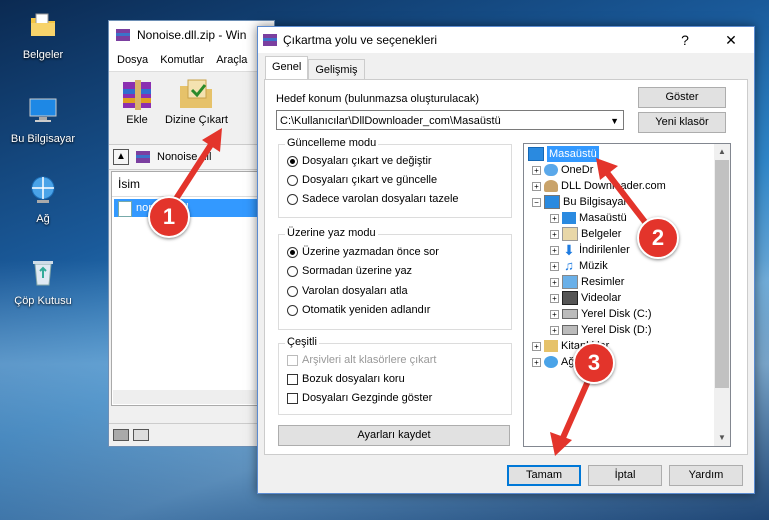  What do you see at coordinates (594, 363) in the screenshot?
I see `step-badge-3: 3` at bounding box center [594, 363].